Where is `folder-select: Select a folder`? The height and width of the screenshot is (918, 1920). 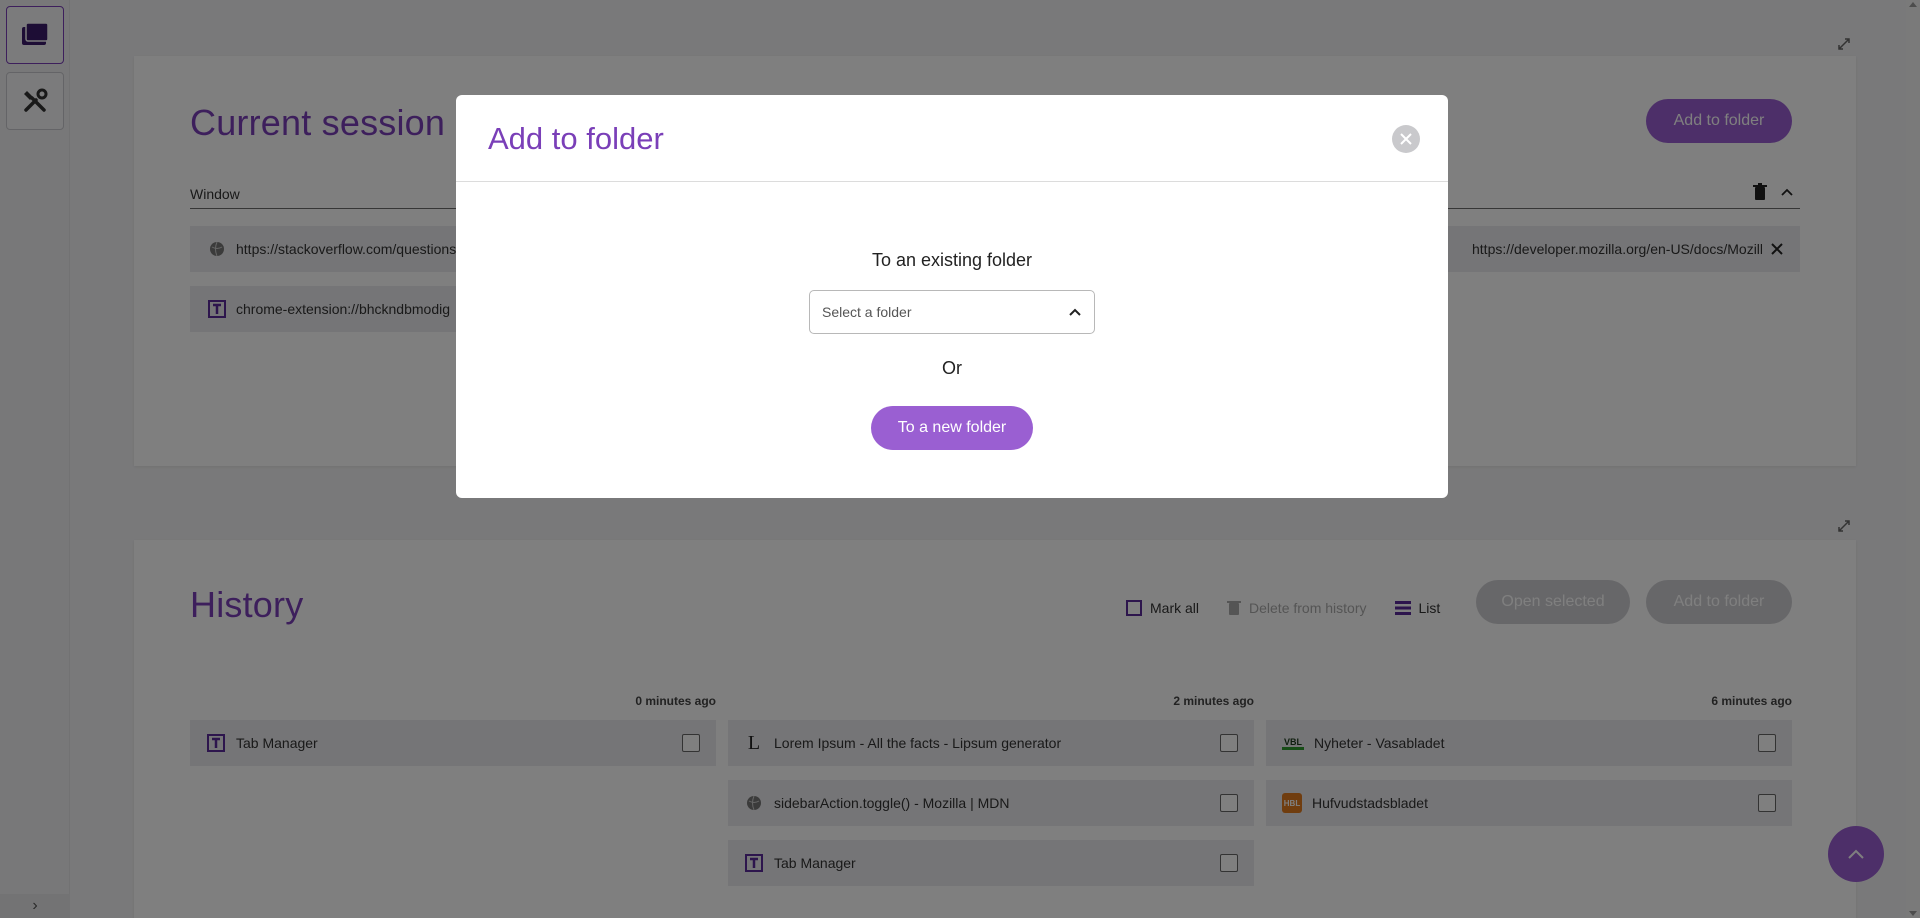 folder-select: Select a folder is located at coordinates (952, 312).